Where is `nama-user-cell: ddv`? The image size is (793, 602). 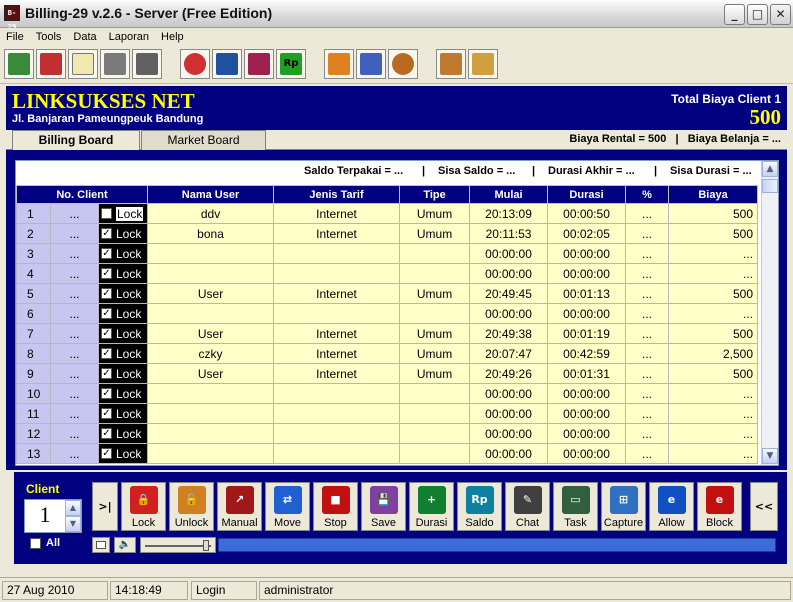
nama-user-cell: ddv is located at coordinates (211, 213).